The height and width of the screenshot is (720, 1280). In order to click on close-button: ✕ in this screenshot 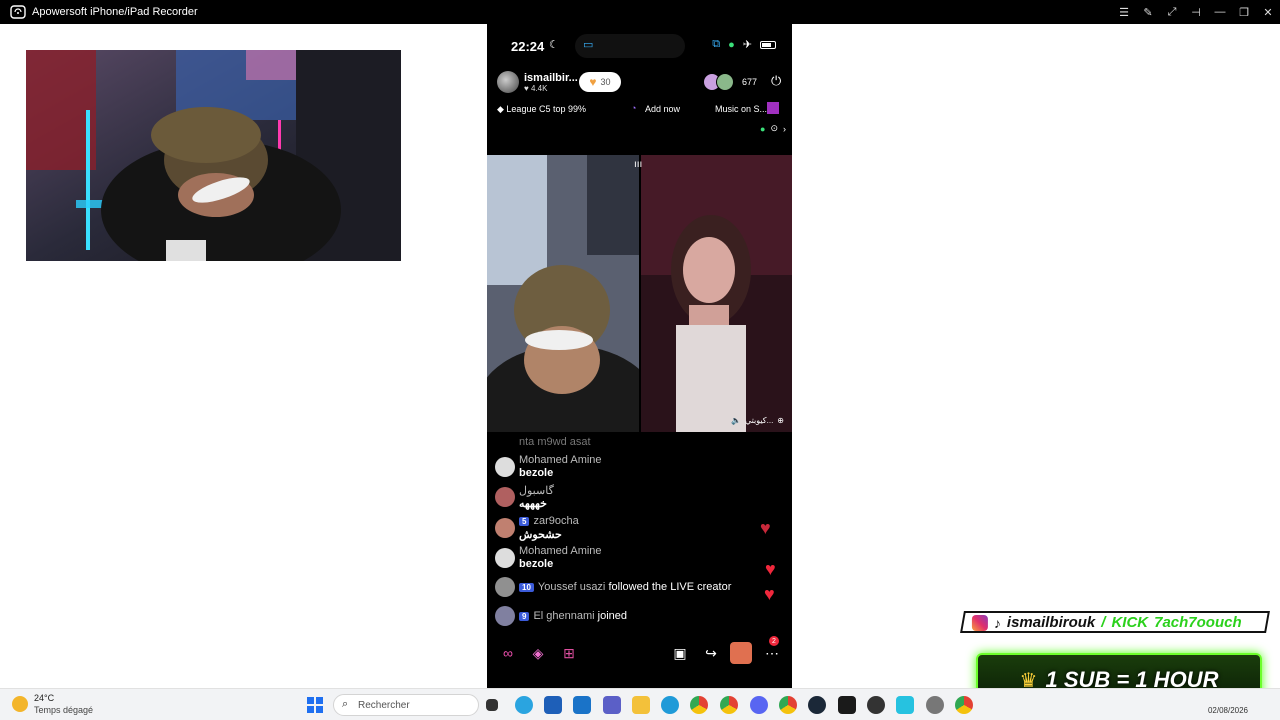, I will do `click(1268, 12)`.